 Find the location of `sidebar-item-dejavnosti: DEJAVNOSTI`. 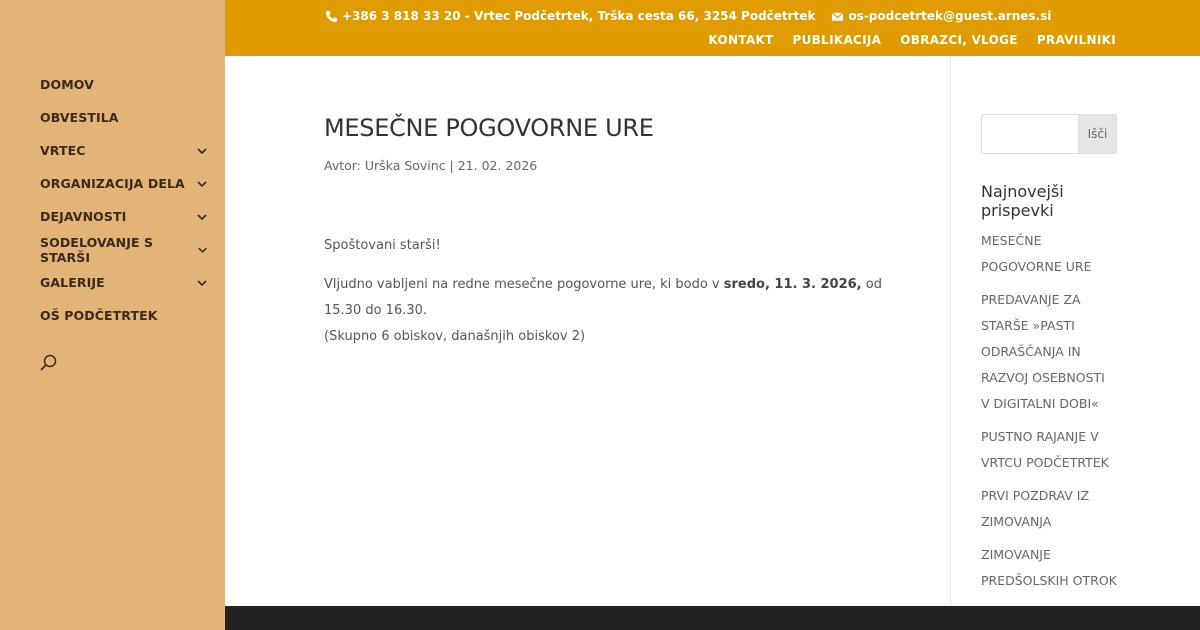

sidebar-item-dejavnosti: DEJAVNOSTI is located at coordinates (125, 216).